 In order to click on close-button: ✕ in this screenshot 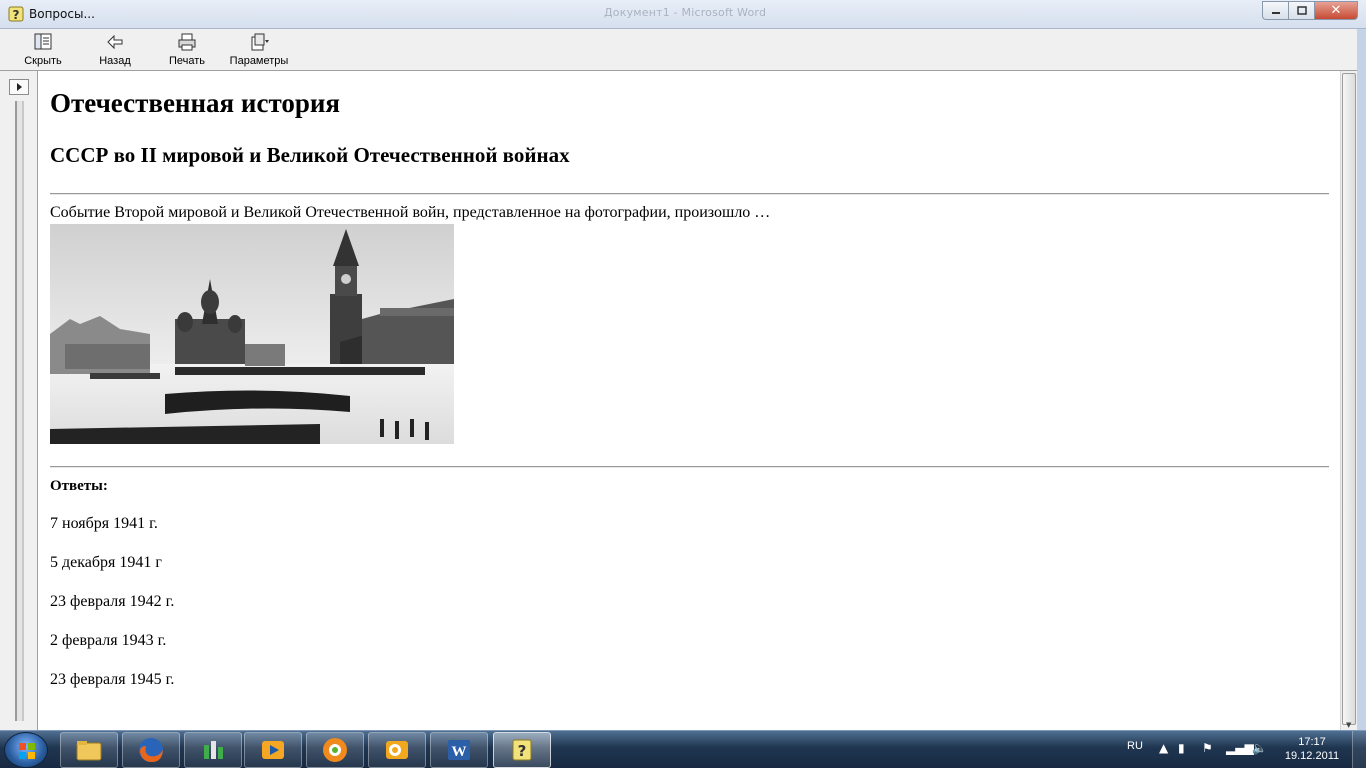, I will do `click(1336, 10)`.